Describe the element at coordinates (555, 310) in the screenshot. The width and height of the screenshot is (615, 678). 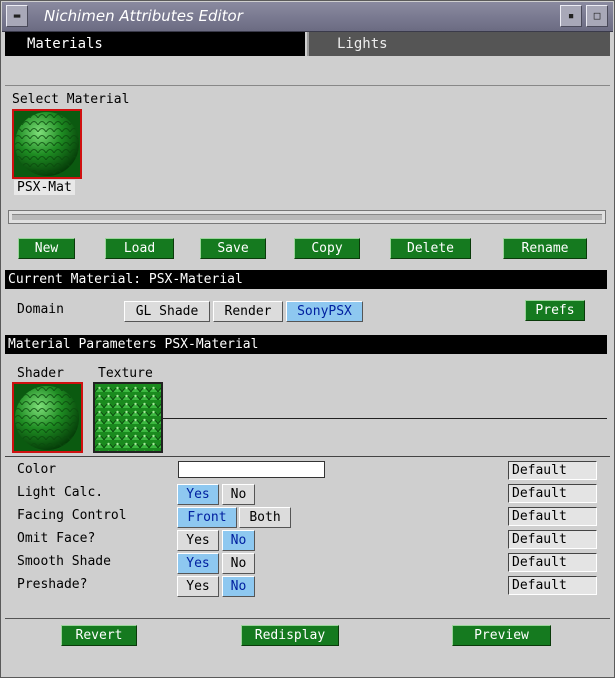
I see `prefs-button: Prefs` at that location.